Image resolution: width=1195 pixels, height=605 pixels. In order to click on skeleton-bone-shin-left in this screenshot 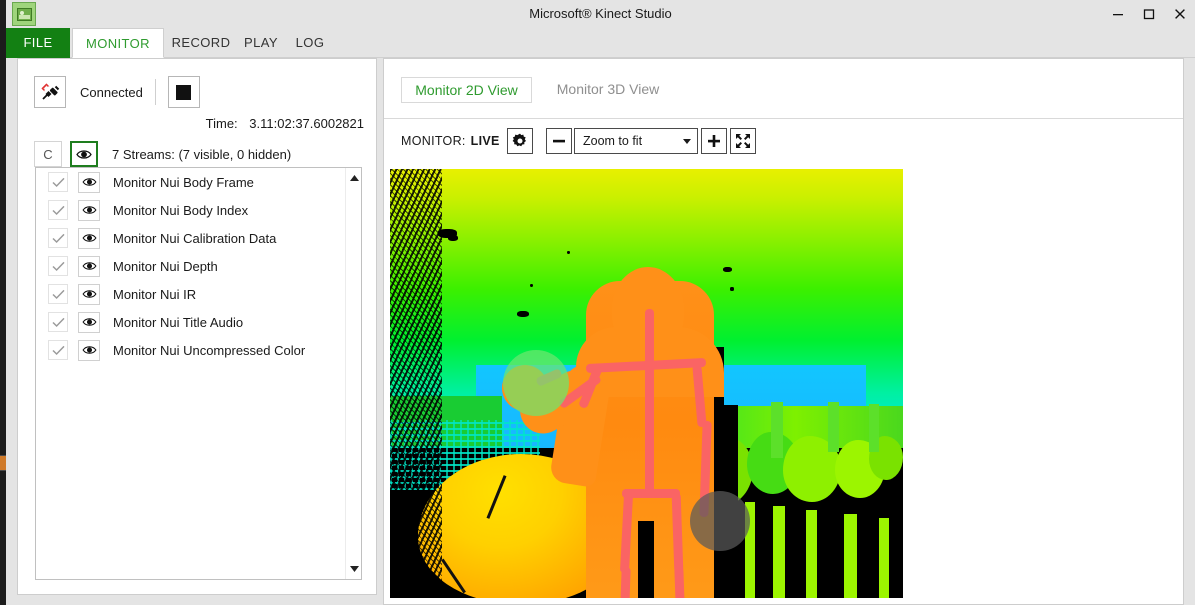, I will do `click(625, 582)`.